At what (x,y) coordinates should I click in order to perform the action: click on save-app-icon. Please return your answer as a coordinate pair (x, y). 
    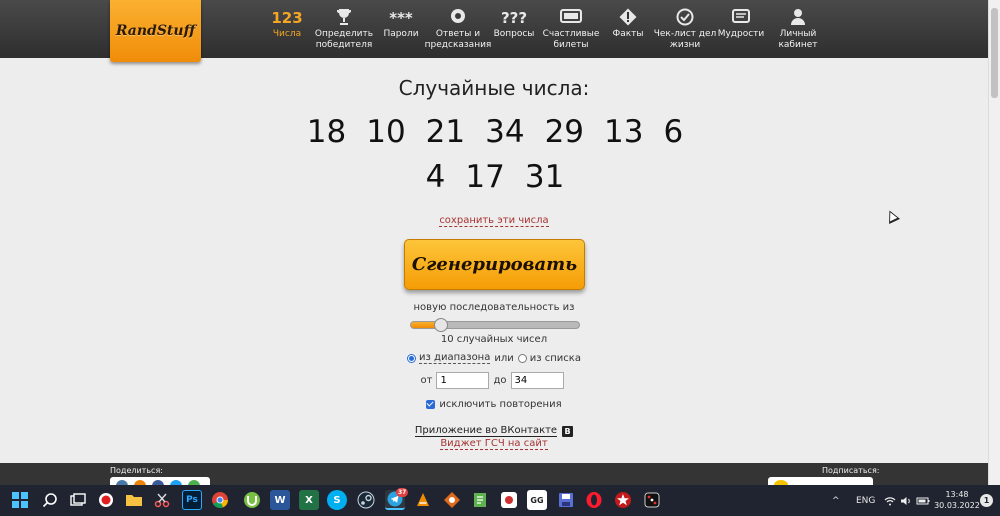
    Looking at the image, I should click on (566, 500).